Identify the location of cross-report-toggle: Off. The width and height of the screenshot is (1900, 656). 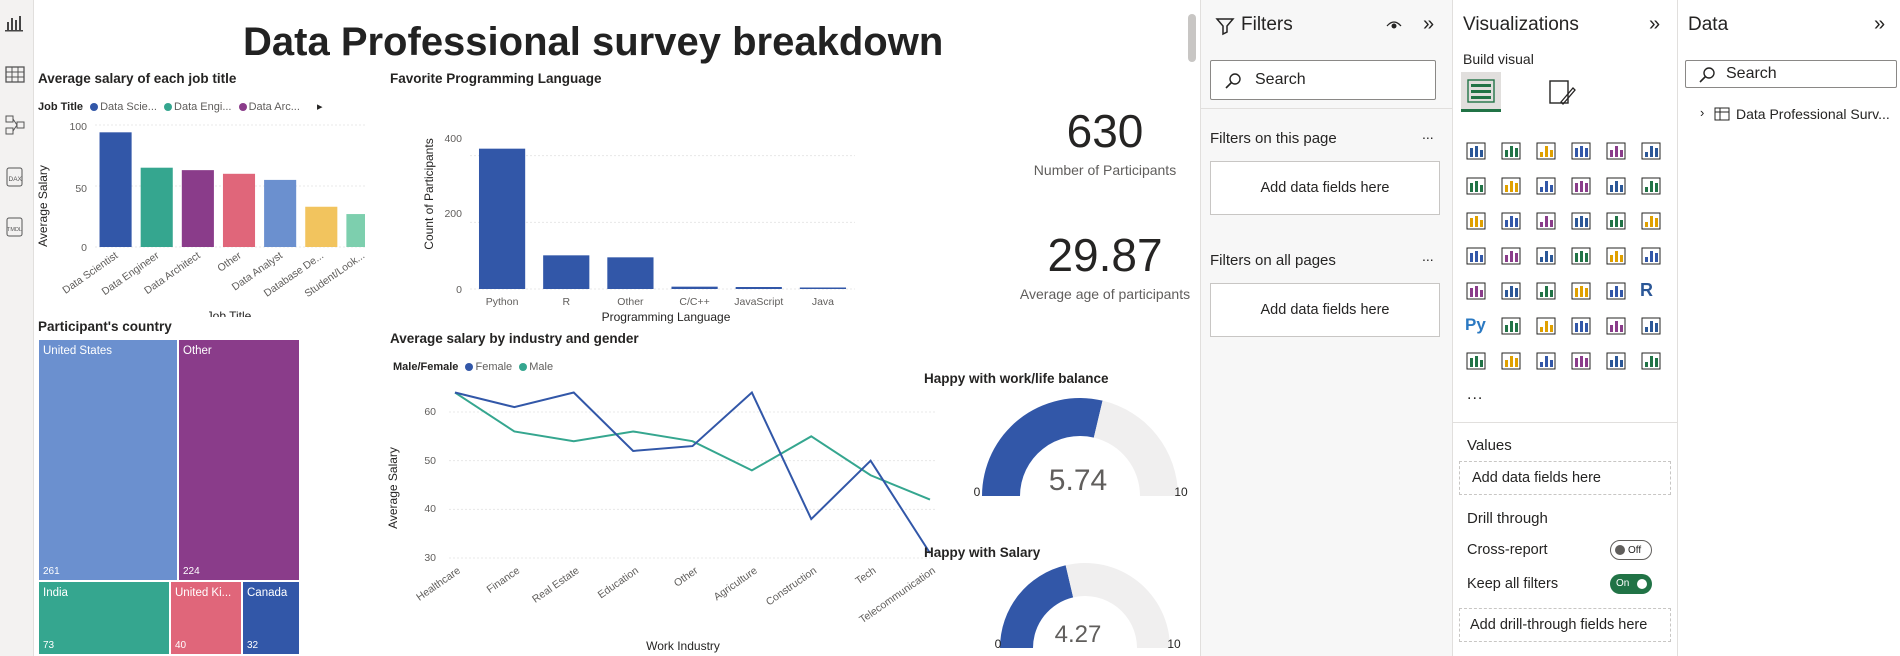
(1631, 550).